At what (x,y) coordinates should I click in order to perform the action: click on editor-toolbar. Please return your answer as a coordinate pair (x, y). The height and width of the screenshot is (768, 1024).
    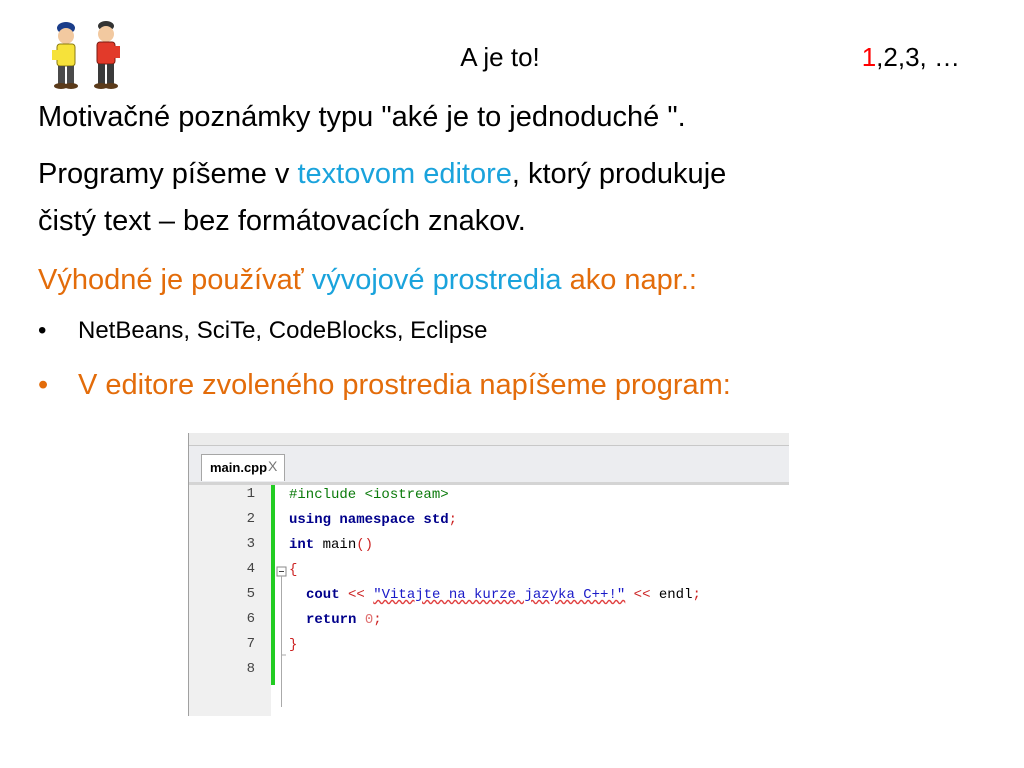
    Looking at the image, I should click on (489, 439).